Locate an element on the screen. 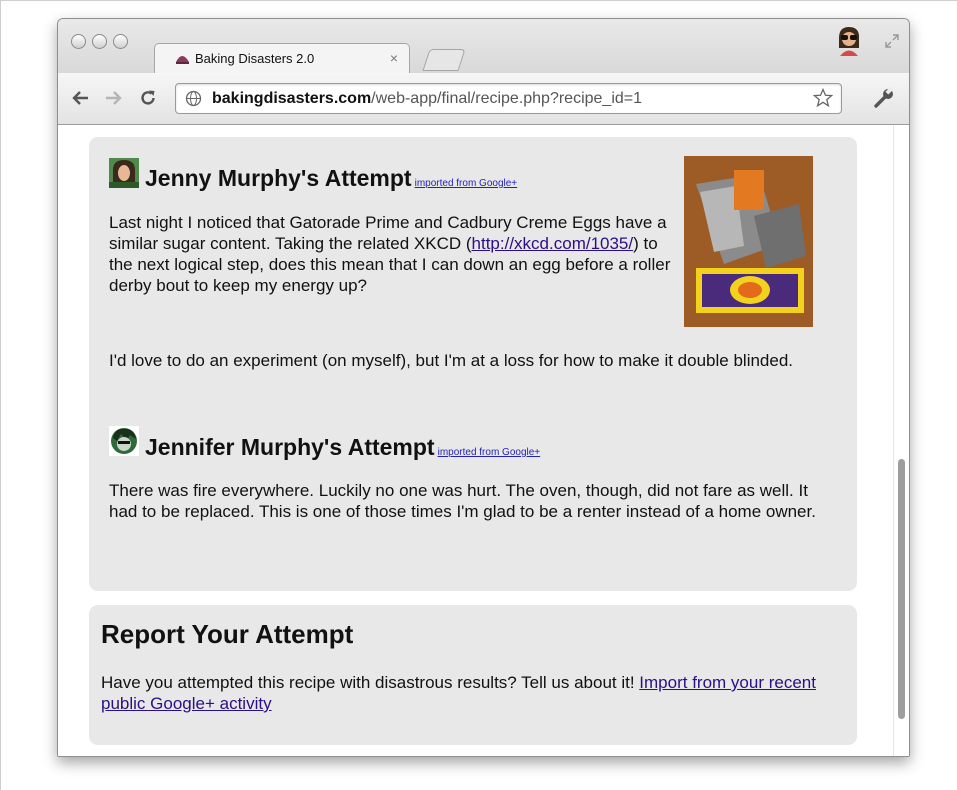 The height and width of the screenshot is (790, 957). fullscreen-icon is located at coordinates (892, 41).